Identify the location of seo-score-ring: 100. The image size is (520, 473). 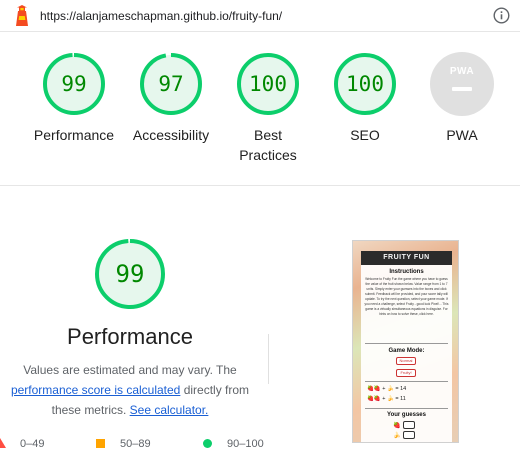
(365, 84).